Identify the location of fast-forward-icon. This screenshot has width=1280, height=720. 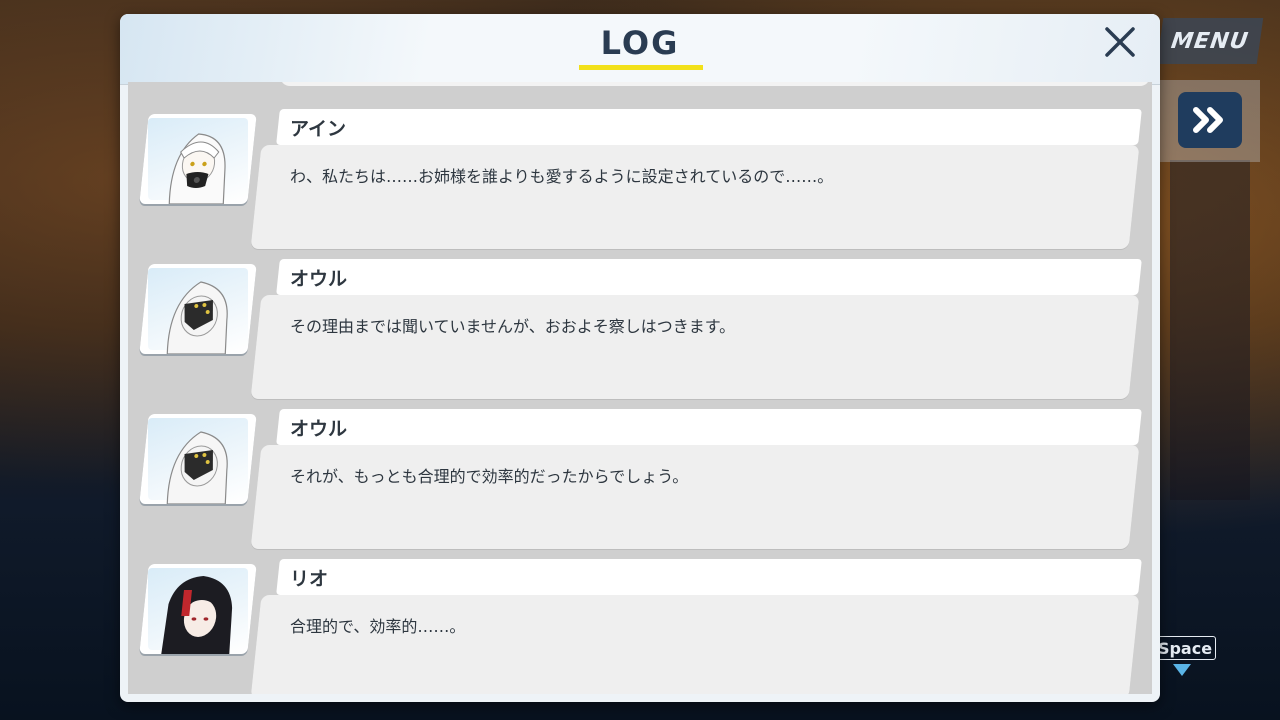
(1208, 120).